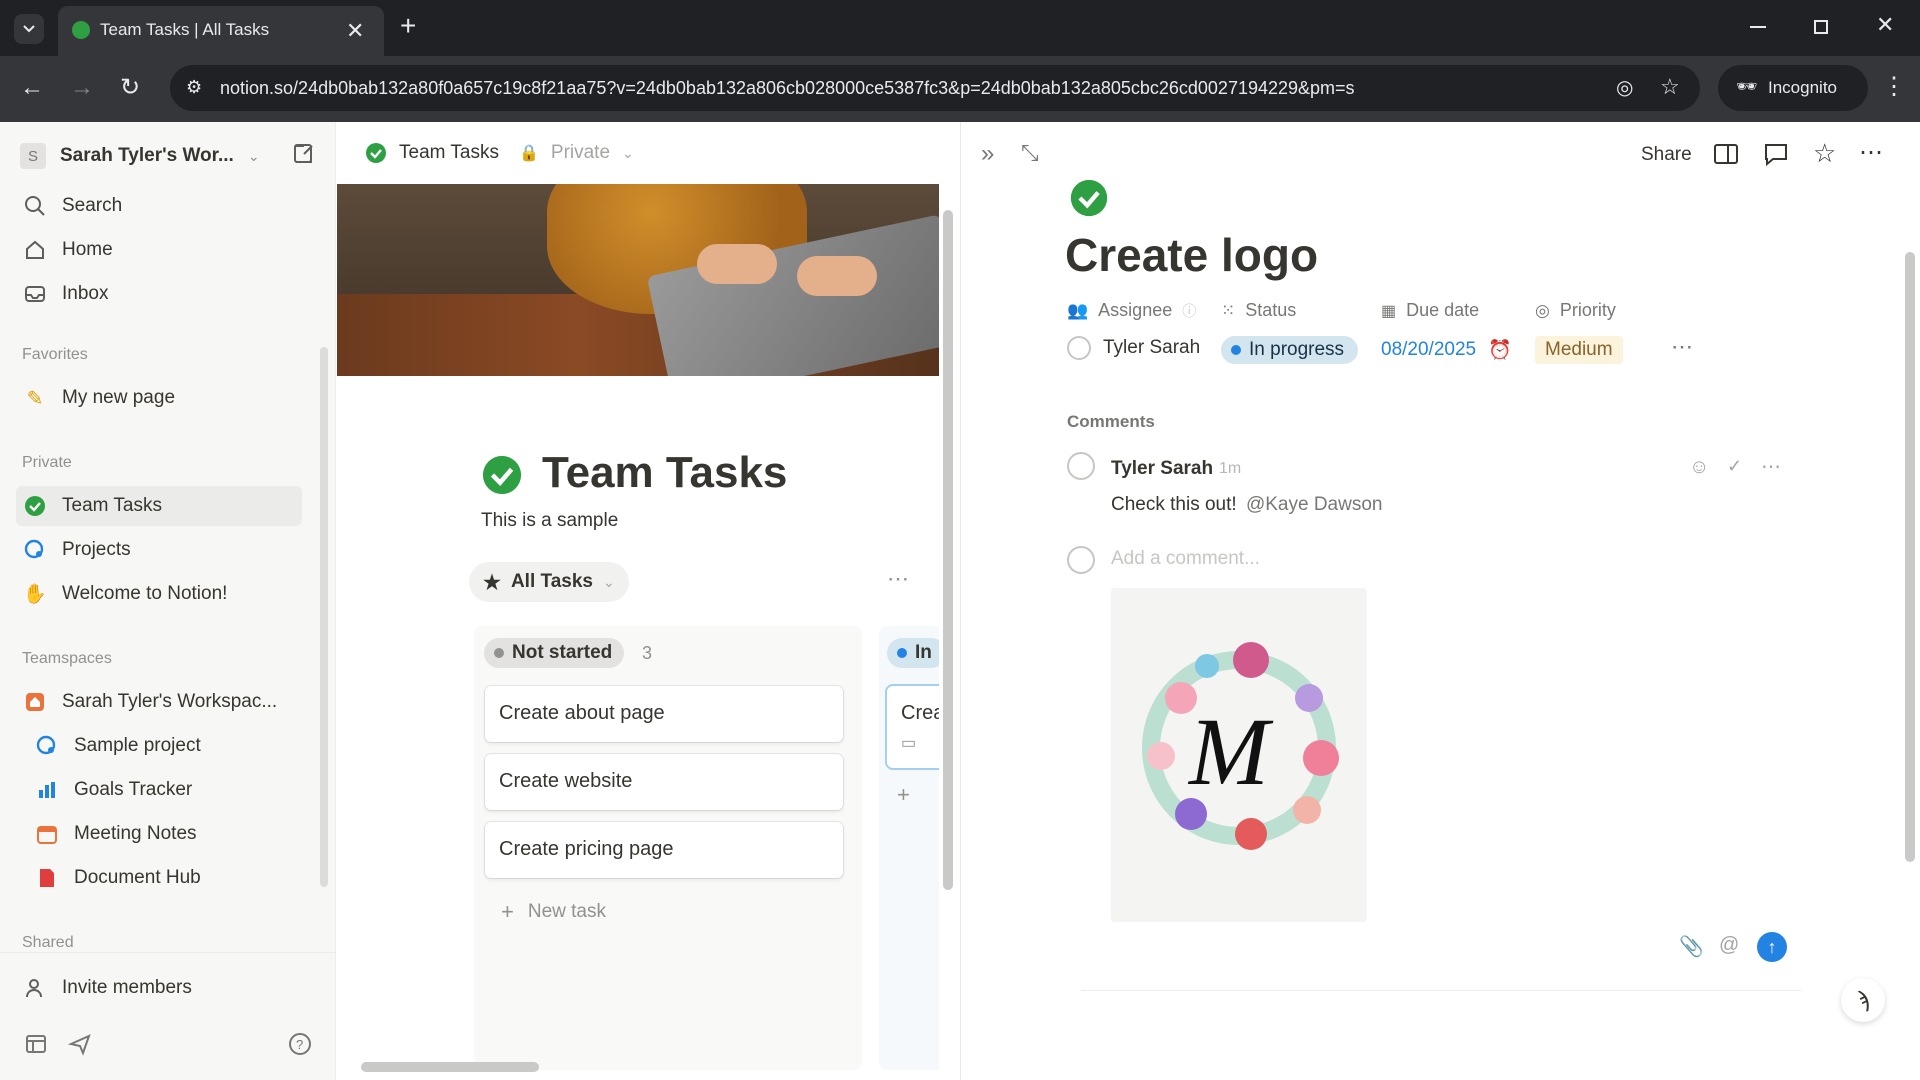 This screenshot has width=1920, height=1080. I want to click on sidebar-scrollbar, so click(324, 617).